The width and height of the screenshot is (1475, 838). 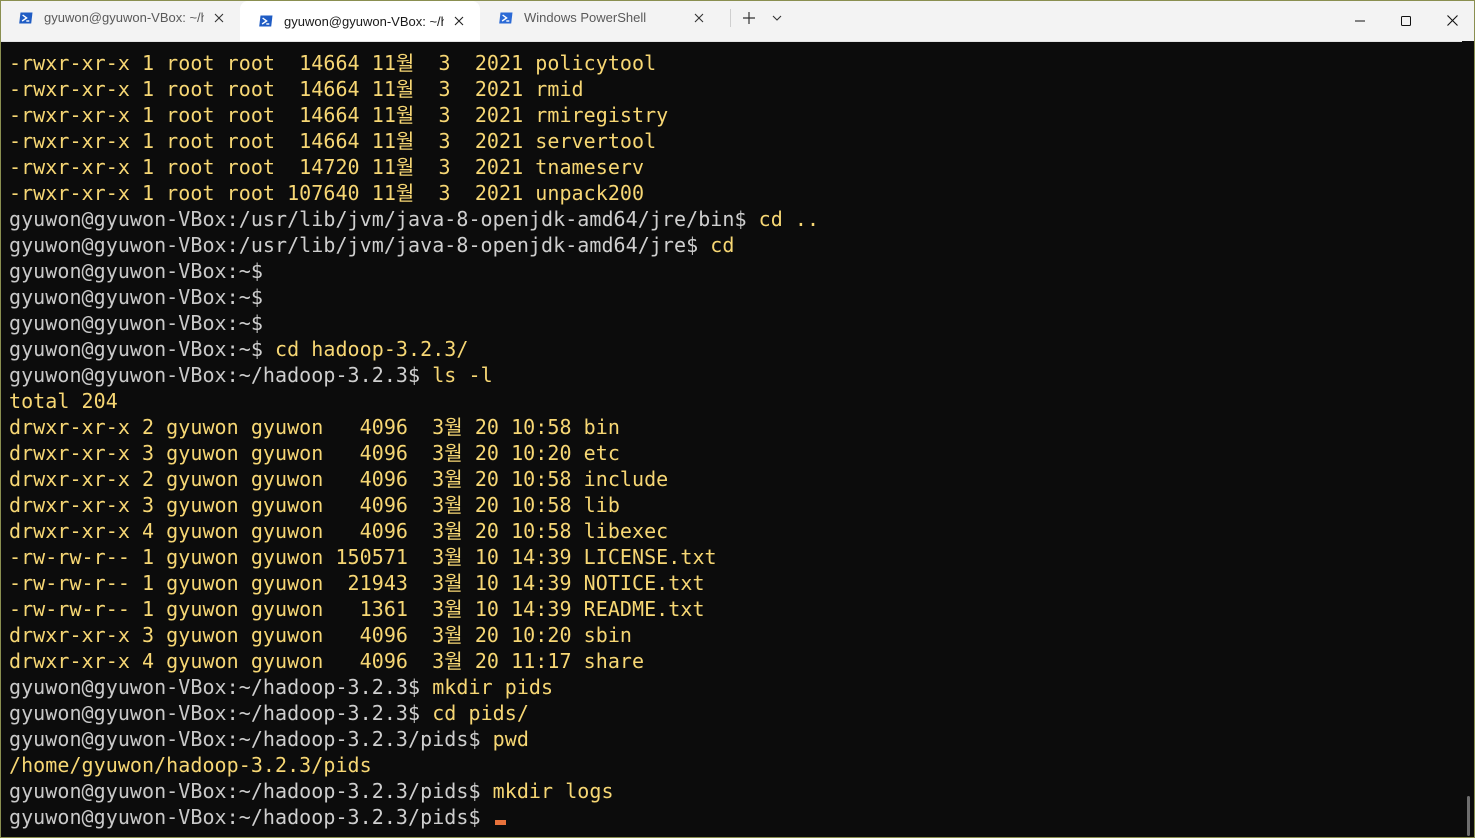 I want to click on text-cursor, so click(x=500, y=822).